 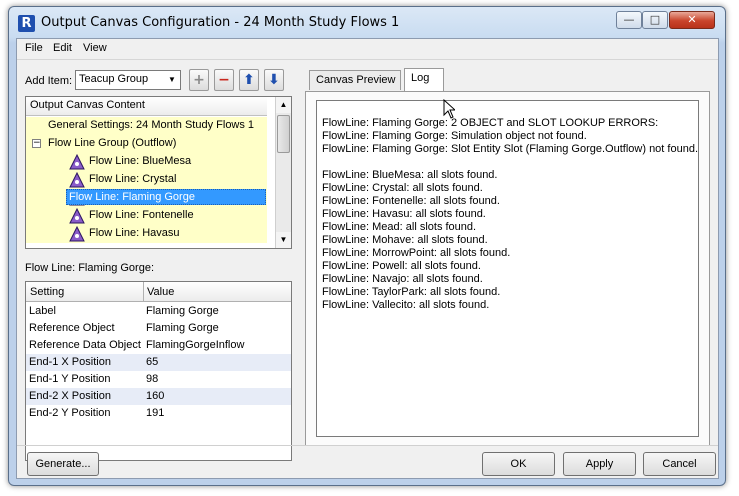 What do you see at coordinates (70, 413) in the screenshot?
I see `setting-cell: End-2 Y Position` at bounding box center [70, 413].